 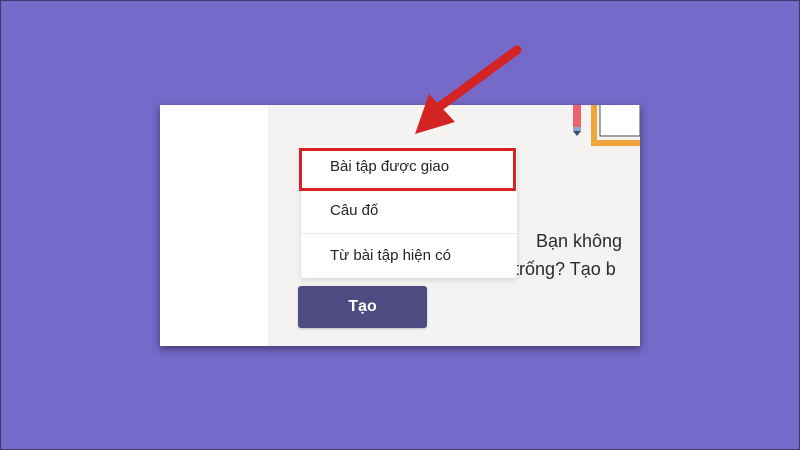 I want to click on notebook-pencil-illustration, so click(x=606, y=125).